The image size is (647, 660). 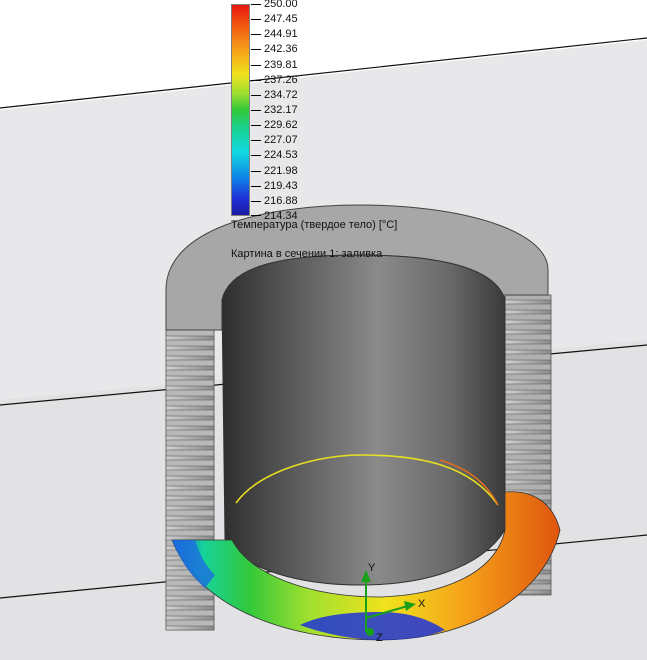 What do you see at coordinates (281, 95) in the screenshot?
I see `legend-value-label: 234.72` at bounding box center [281, 95].